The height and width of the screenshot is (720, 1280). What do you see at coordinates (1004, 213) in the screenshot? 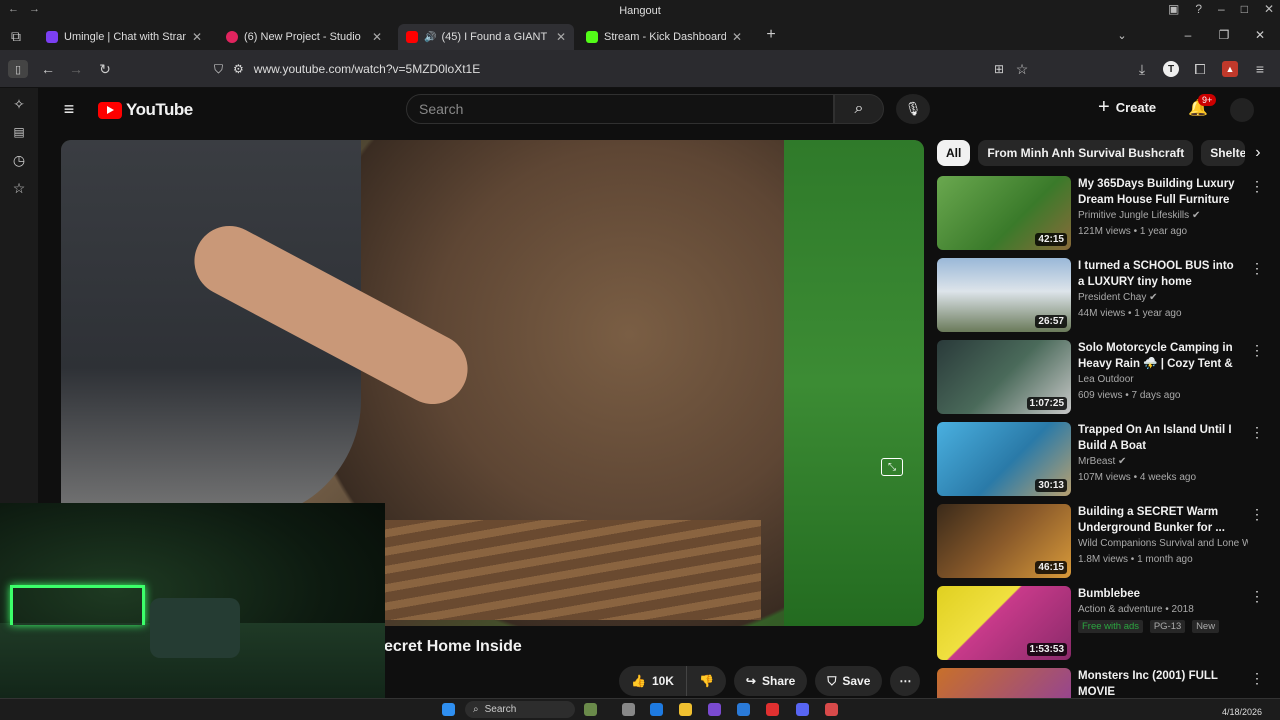
I see `rec-thumbnail: 42:15` at bounding box center [1004, 213].